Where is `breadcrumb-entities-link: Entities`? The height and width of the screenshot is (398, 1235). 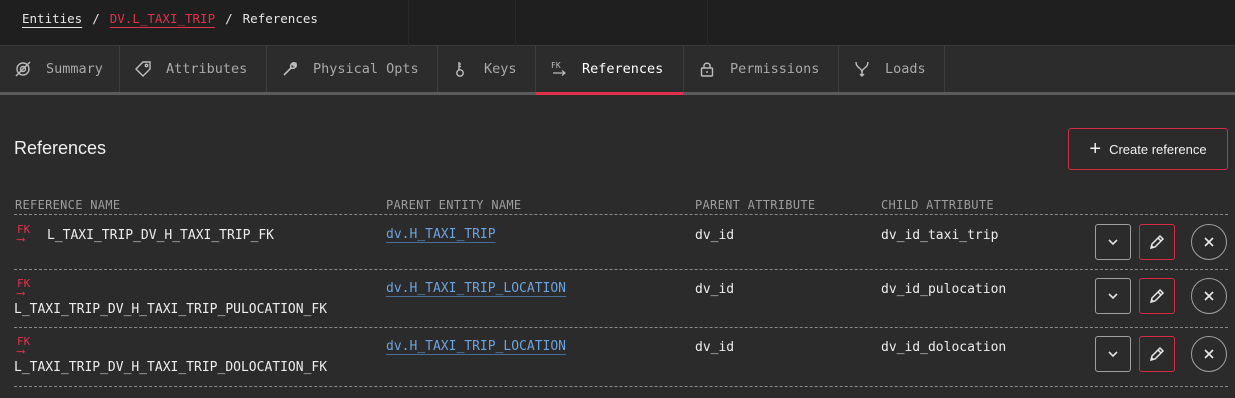 breadcrumb-entities-link: Entities is located at coordinates (52, 18).